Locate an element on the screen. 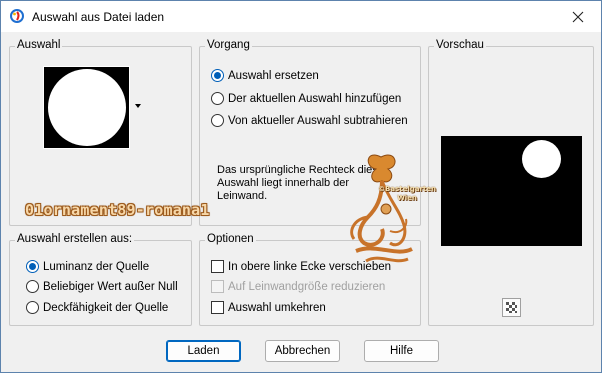 Image resolution: width=602 pixels, height=373 pixels. radio-label: Beliebiger Wert außer Null is located at coordinates (110, 286).